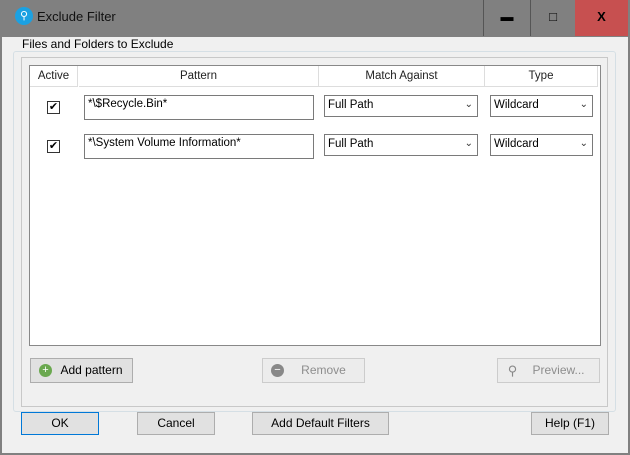  I want to click on group-label: Files and Folders to Exclude, so click(98, 44).